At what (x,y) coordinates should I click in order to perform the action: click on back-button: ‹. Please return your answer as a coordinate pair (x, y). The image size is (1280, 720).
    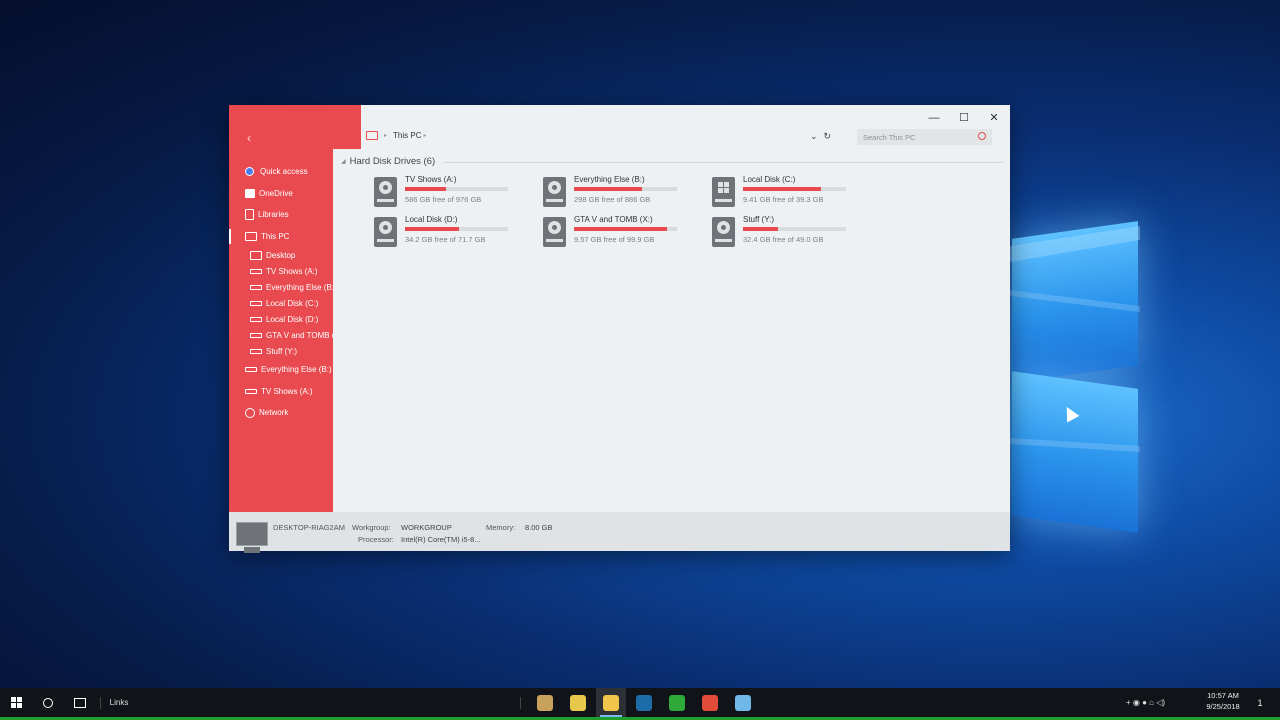
    Looking at the image, I should click on (249, 138).